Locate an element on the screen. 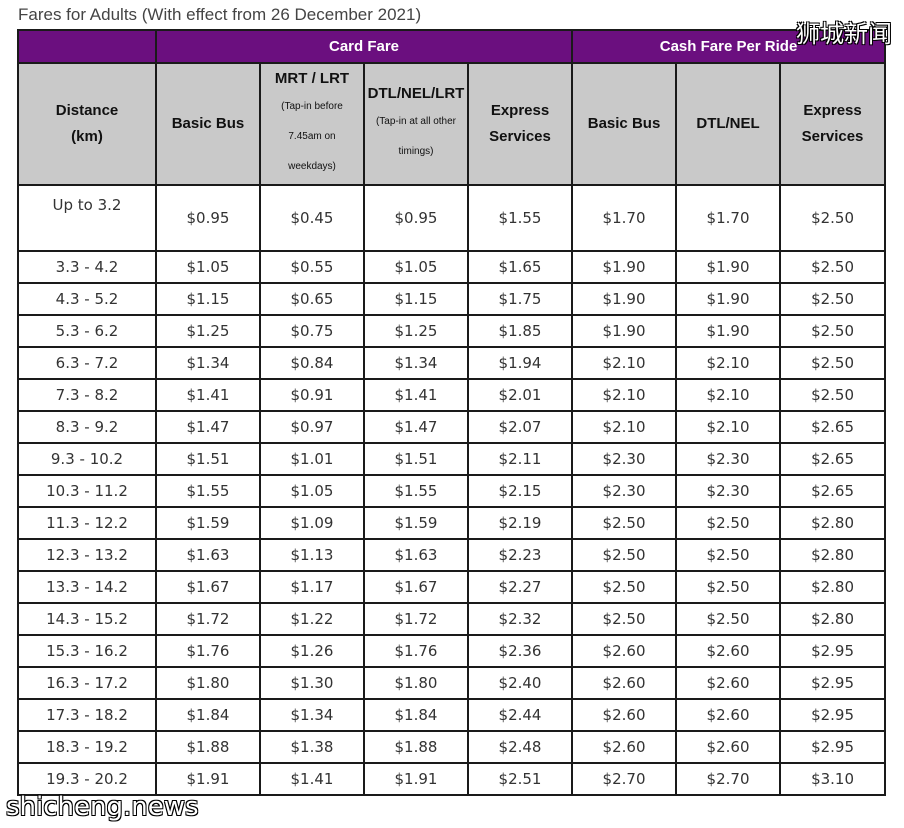 The image size is (904, 828). distance-header-line2: (km) is located at coordinates (87, 136).